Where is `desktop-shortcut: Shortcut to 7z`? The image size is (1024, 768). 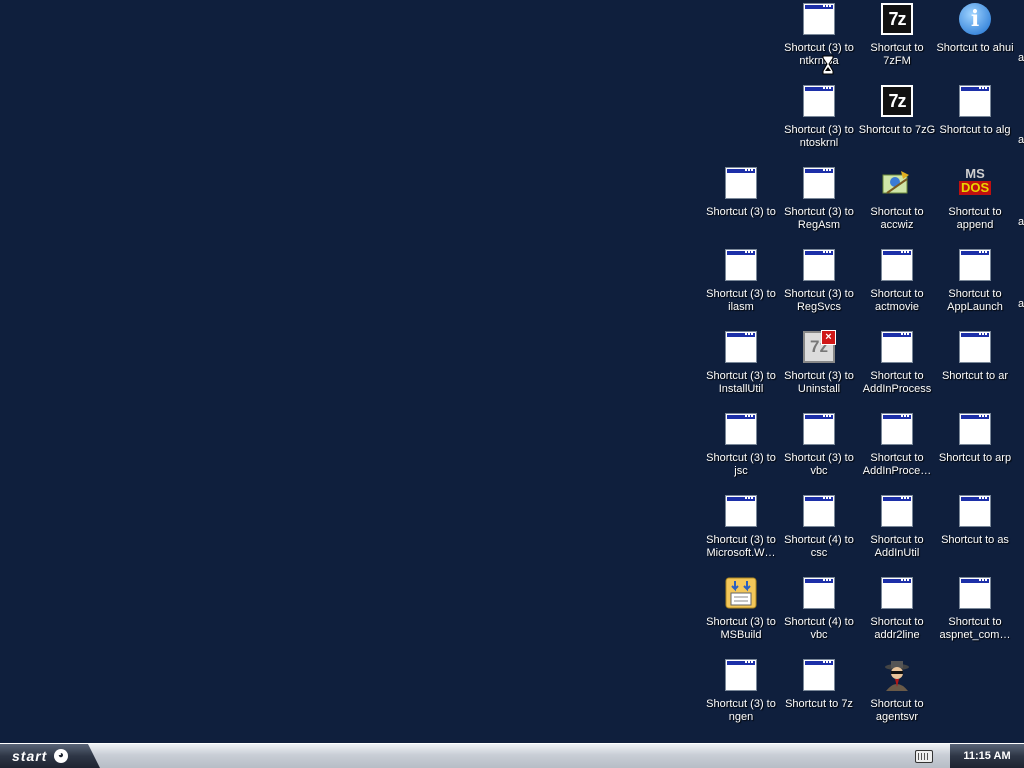
desktop-shortcut: Shortcut to 7z is located at coordinates (819, 696).